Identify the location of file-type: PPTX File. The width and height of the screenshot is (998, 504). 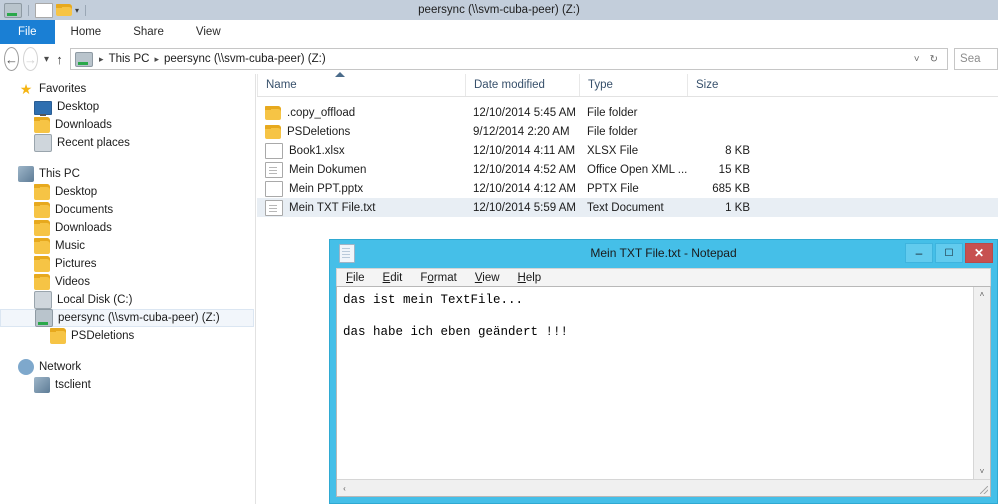
(613, 188).